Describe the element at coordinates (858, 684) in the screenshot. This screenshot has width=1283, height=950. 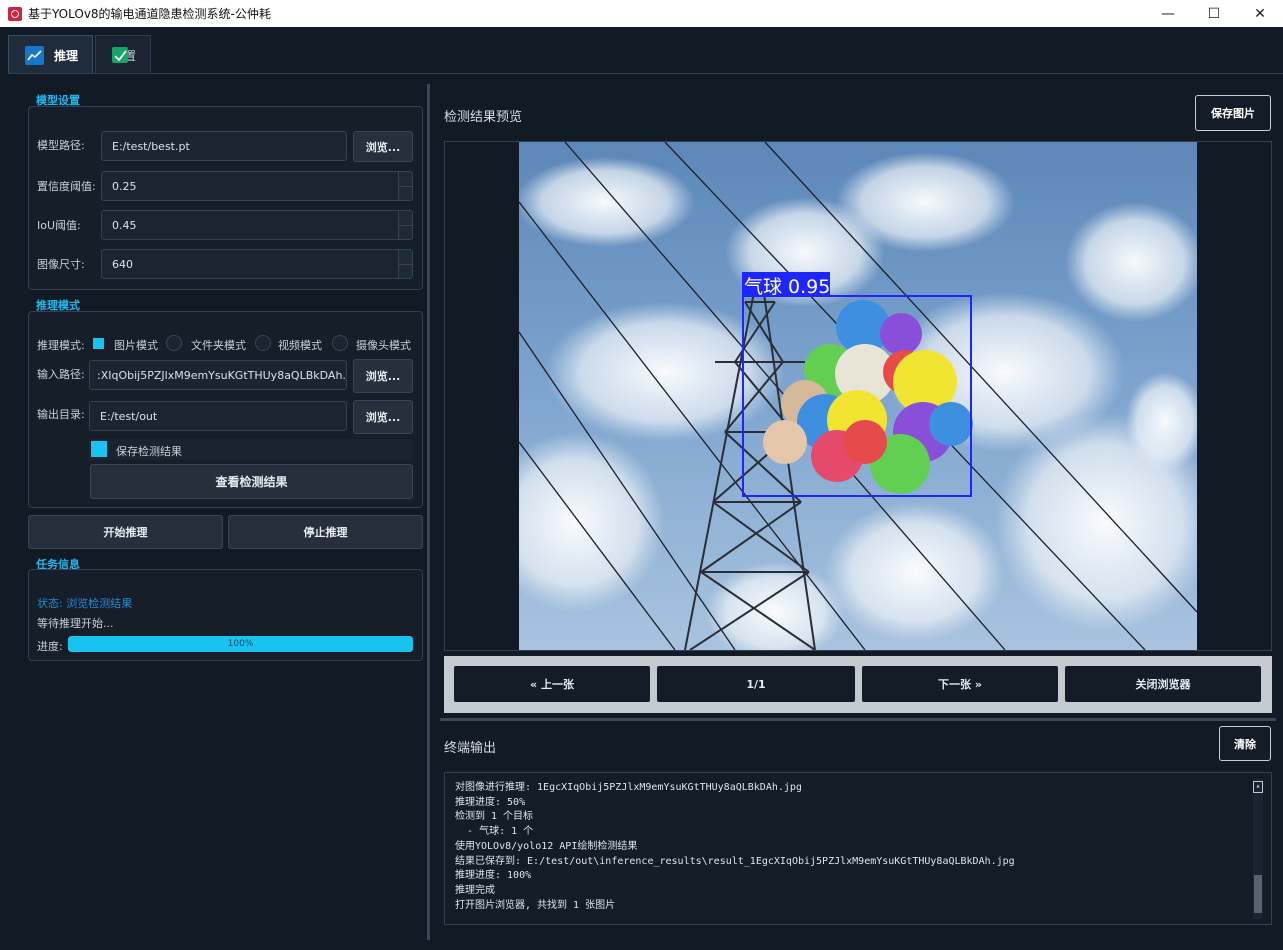
I see `image-navigation-bar: « 上一张 1/1 下一张 » 关闭浏览器` at that location.